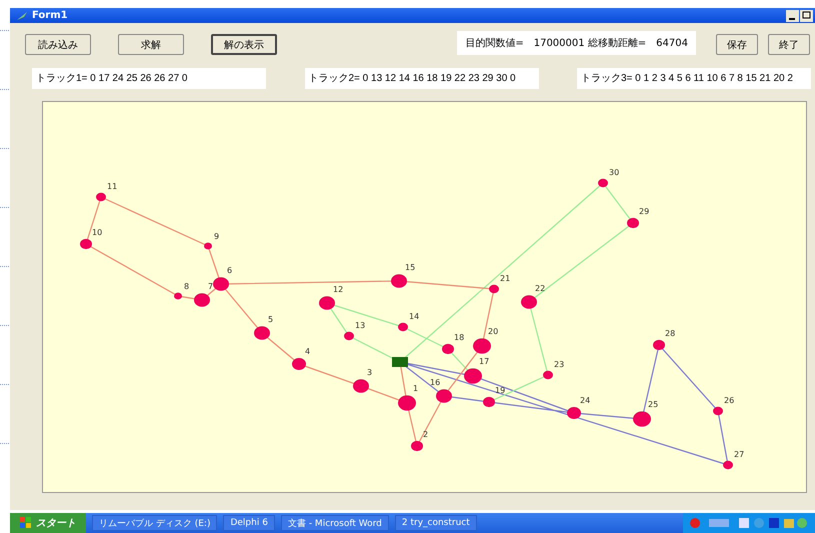  What do you see at coordinates (360, 325) in the screenshot?
I see `node-label: 13` at bounding box center [360, 325].